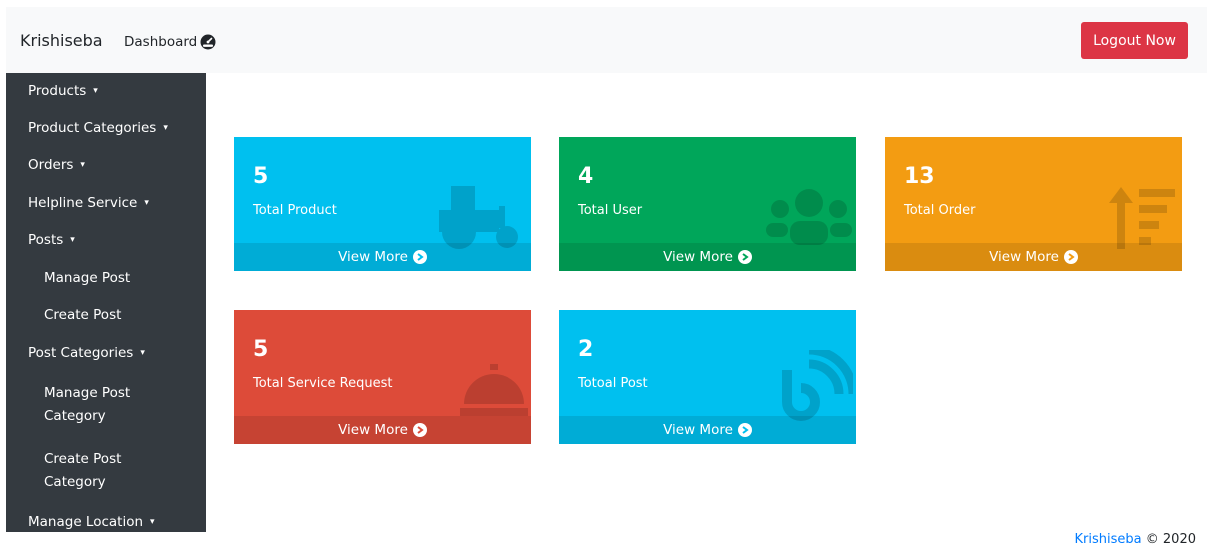  I want to click on concierge-bell-icon, so click(494, 390).